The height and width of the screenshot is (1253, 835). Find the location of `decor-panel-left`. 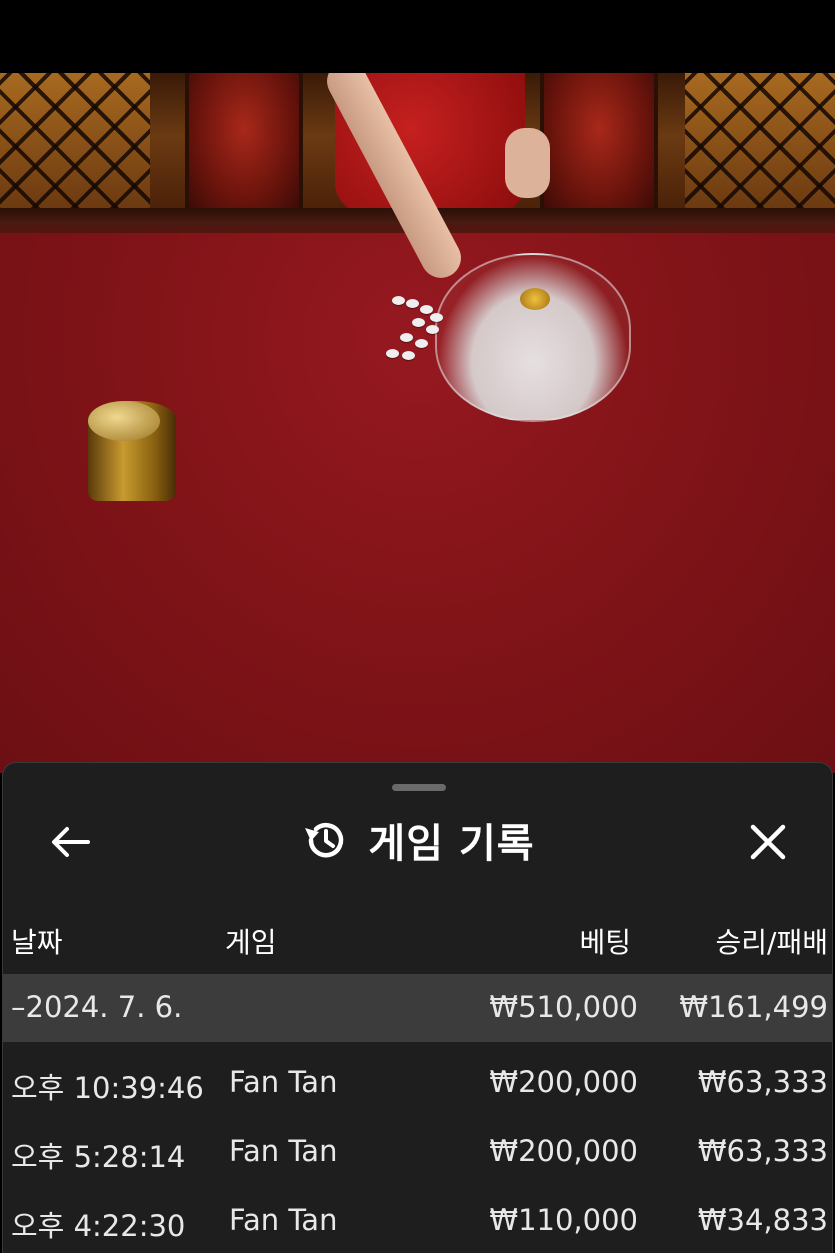

decor-panel-left is located at coordinates (244, 143).